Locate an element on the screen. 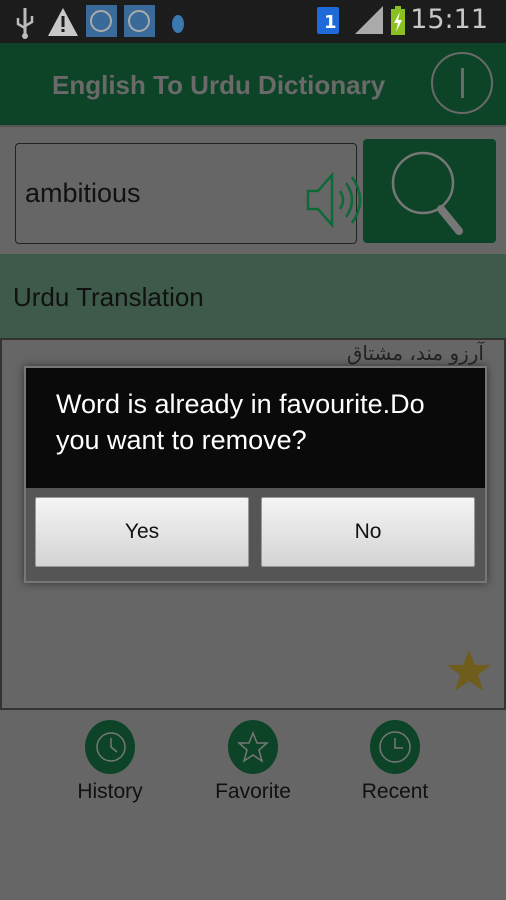 The width and height of the screenshot is (506, 900). nav-recent: Recent is located at coordinates (395, 762).